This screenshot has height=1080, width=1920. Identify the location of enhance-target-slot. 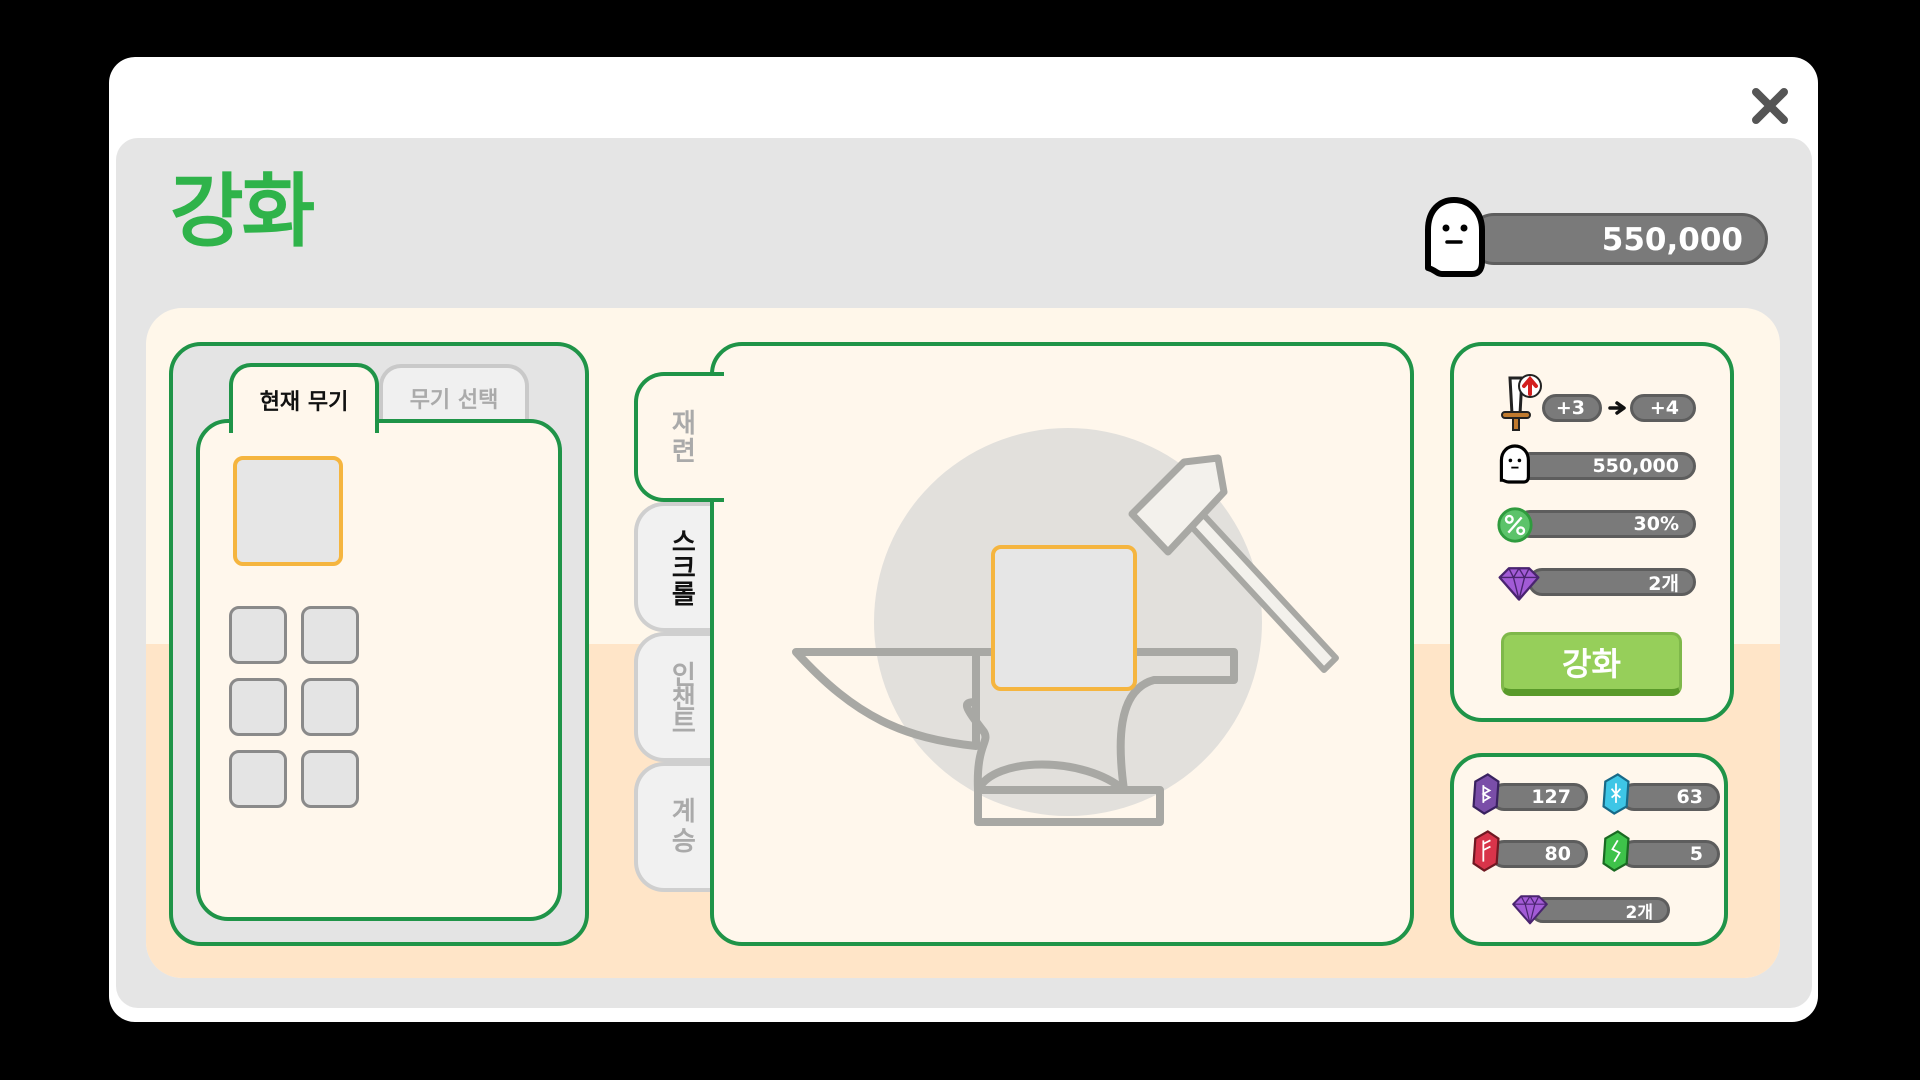
(1064, 618).